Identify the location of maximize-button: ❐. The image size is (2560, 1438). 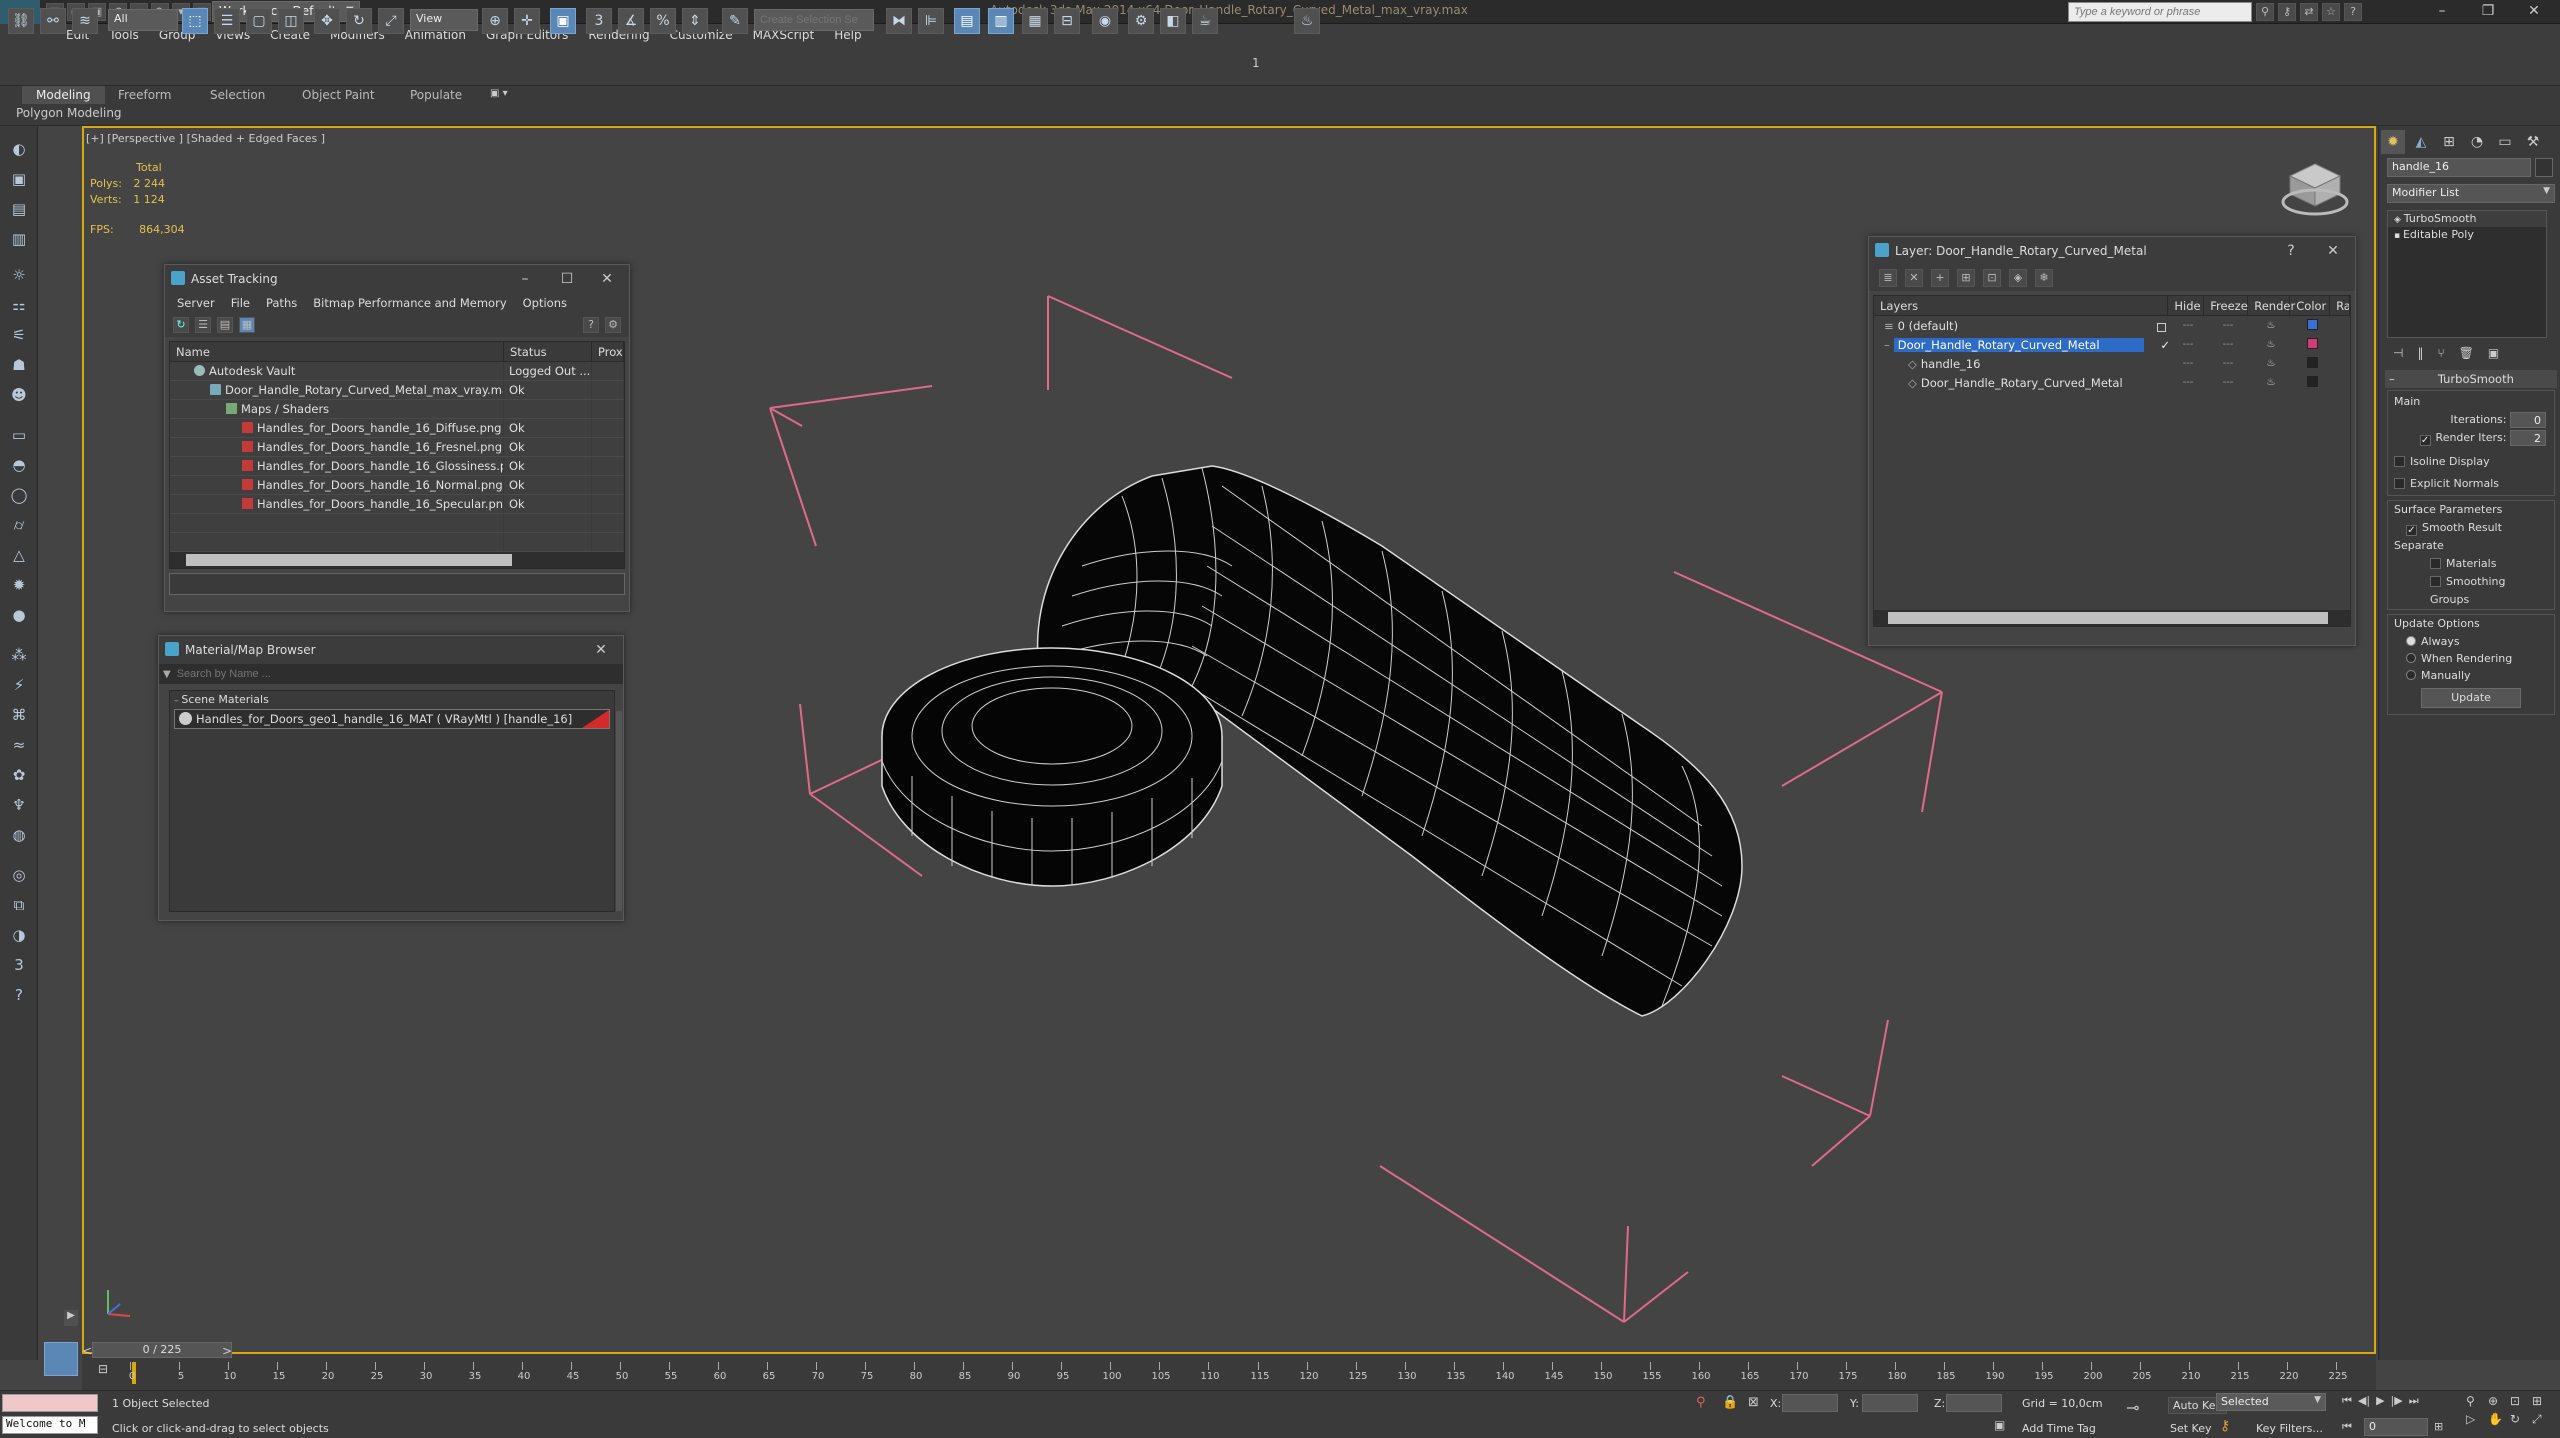
(2488, 12).